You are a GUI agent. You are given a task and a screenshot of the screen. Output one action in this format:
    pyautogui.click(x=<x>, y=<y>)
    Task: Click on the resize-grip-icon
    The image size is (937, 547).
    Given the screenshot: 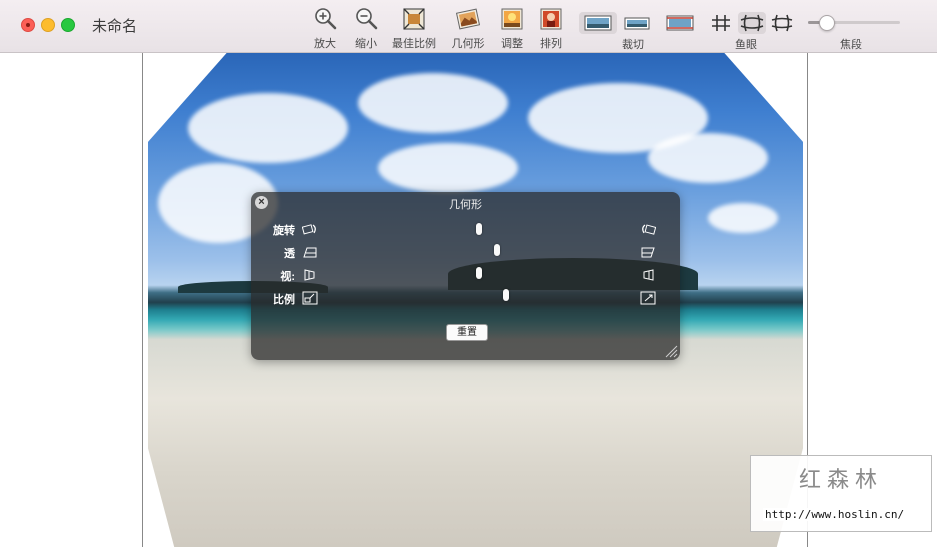 What is the action you would take?
    pyautogui.click(x=670, y=350)
    